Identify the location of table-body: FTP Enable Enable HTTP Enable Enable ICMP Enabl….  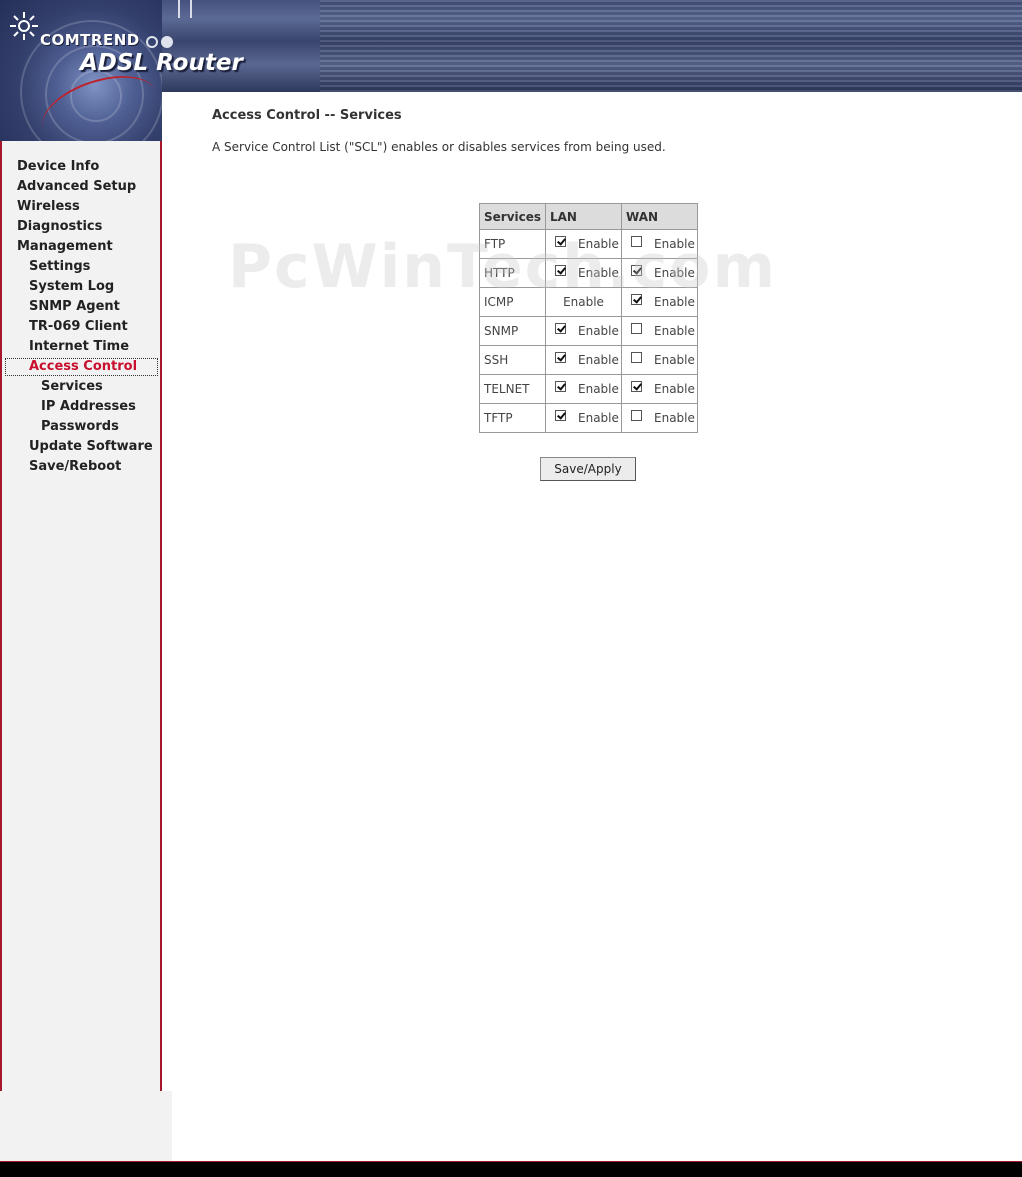
(588, 331).